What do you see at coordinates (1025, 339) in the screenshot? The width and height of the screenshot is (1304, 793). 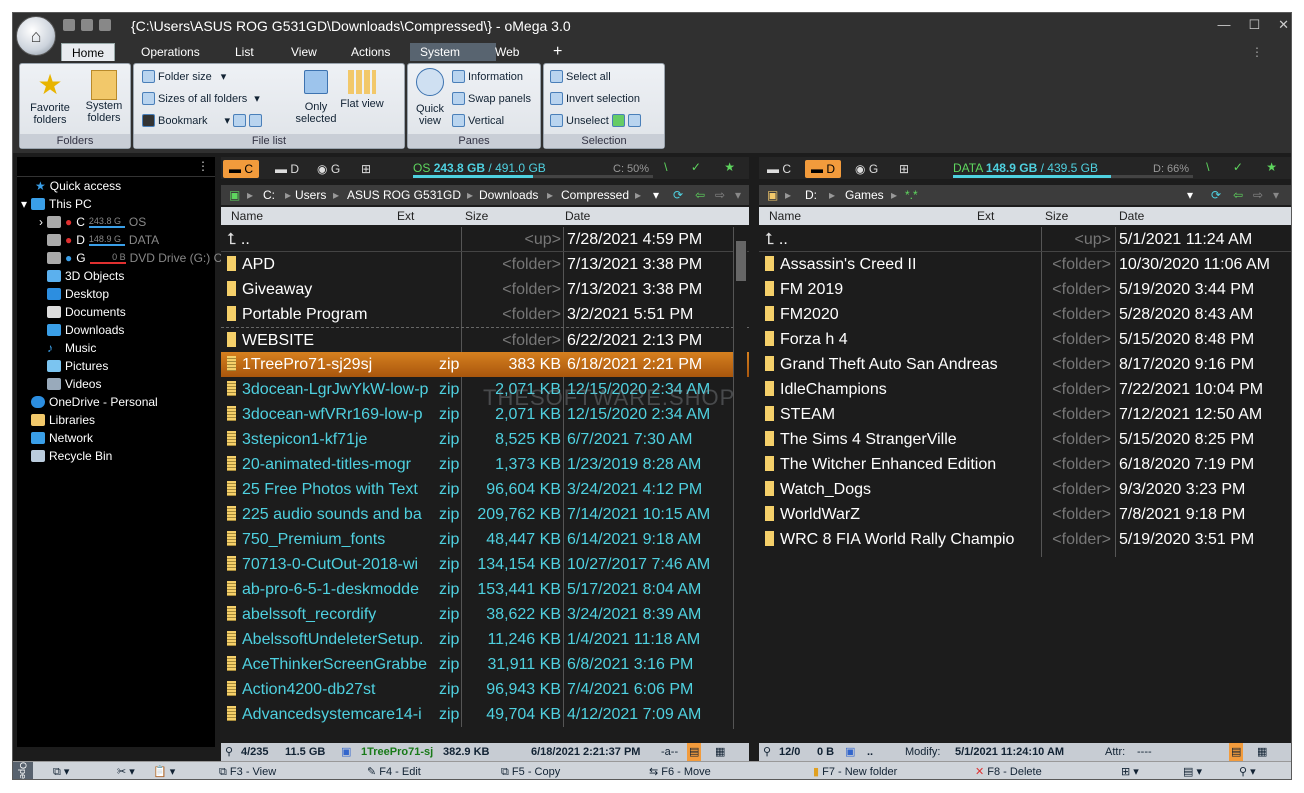 I see `file-row: Forza h 4 <folder> 5/15/2020 8:48 PM` at bounding box center [1025, 339].